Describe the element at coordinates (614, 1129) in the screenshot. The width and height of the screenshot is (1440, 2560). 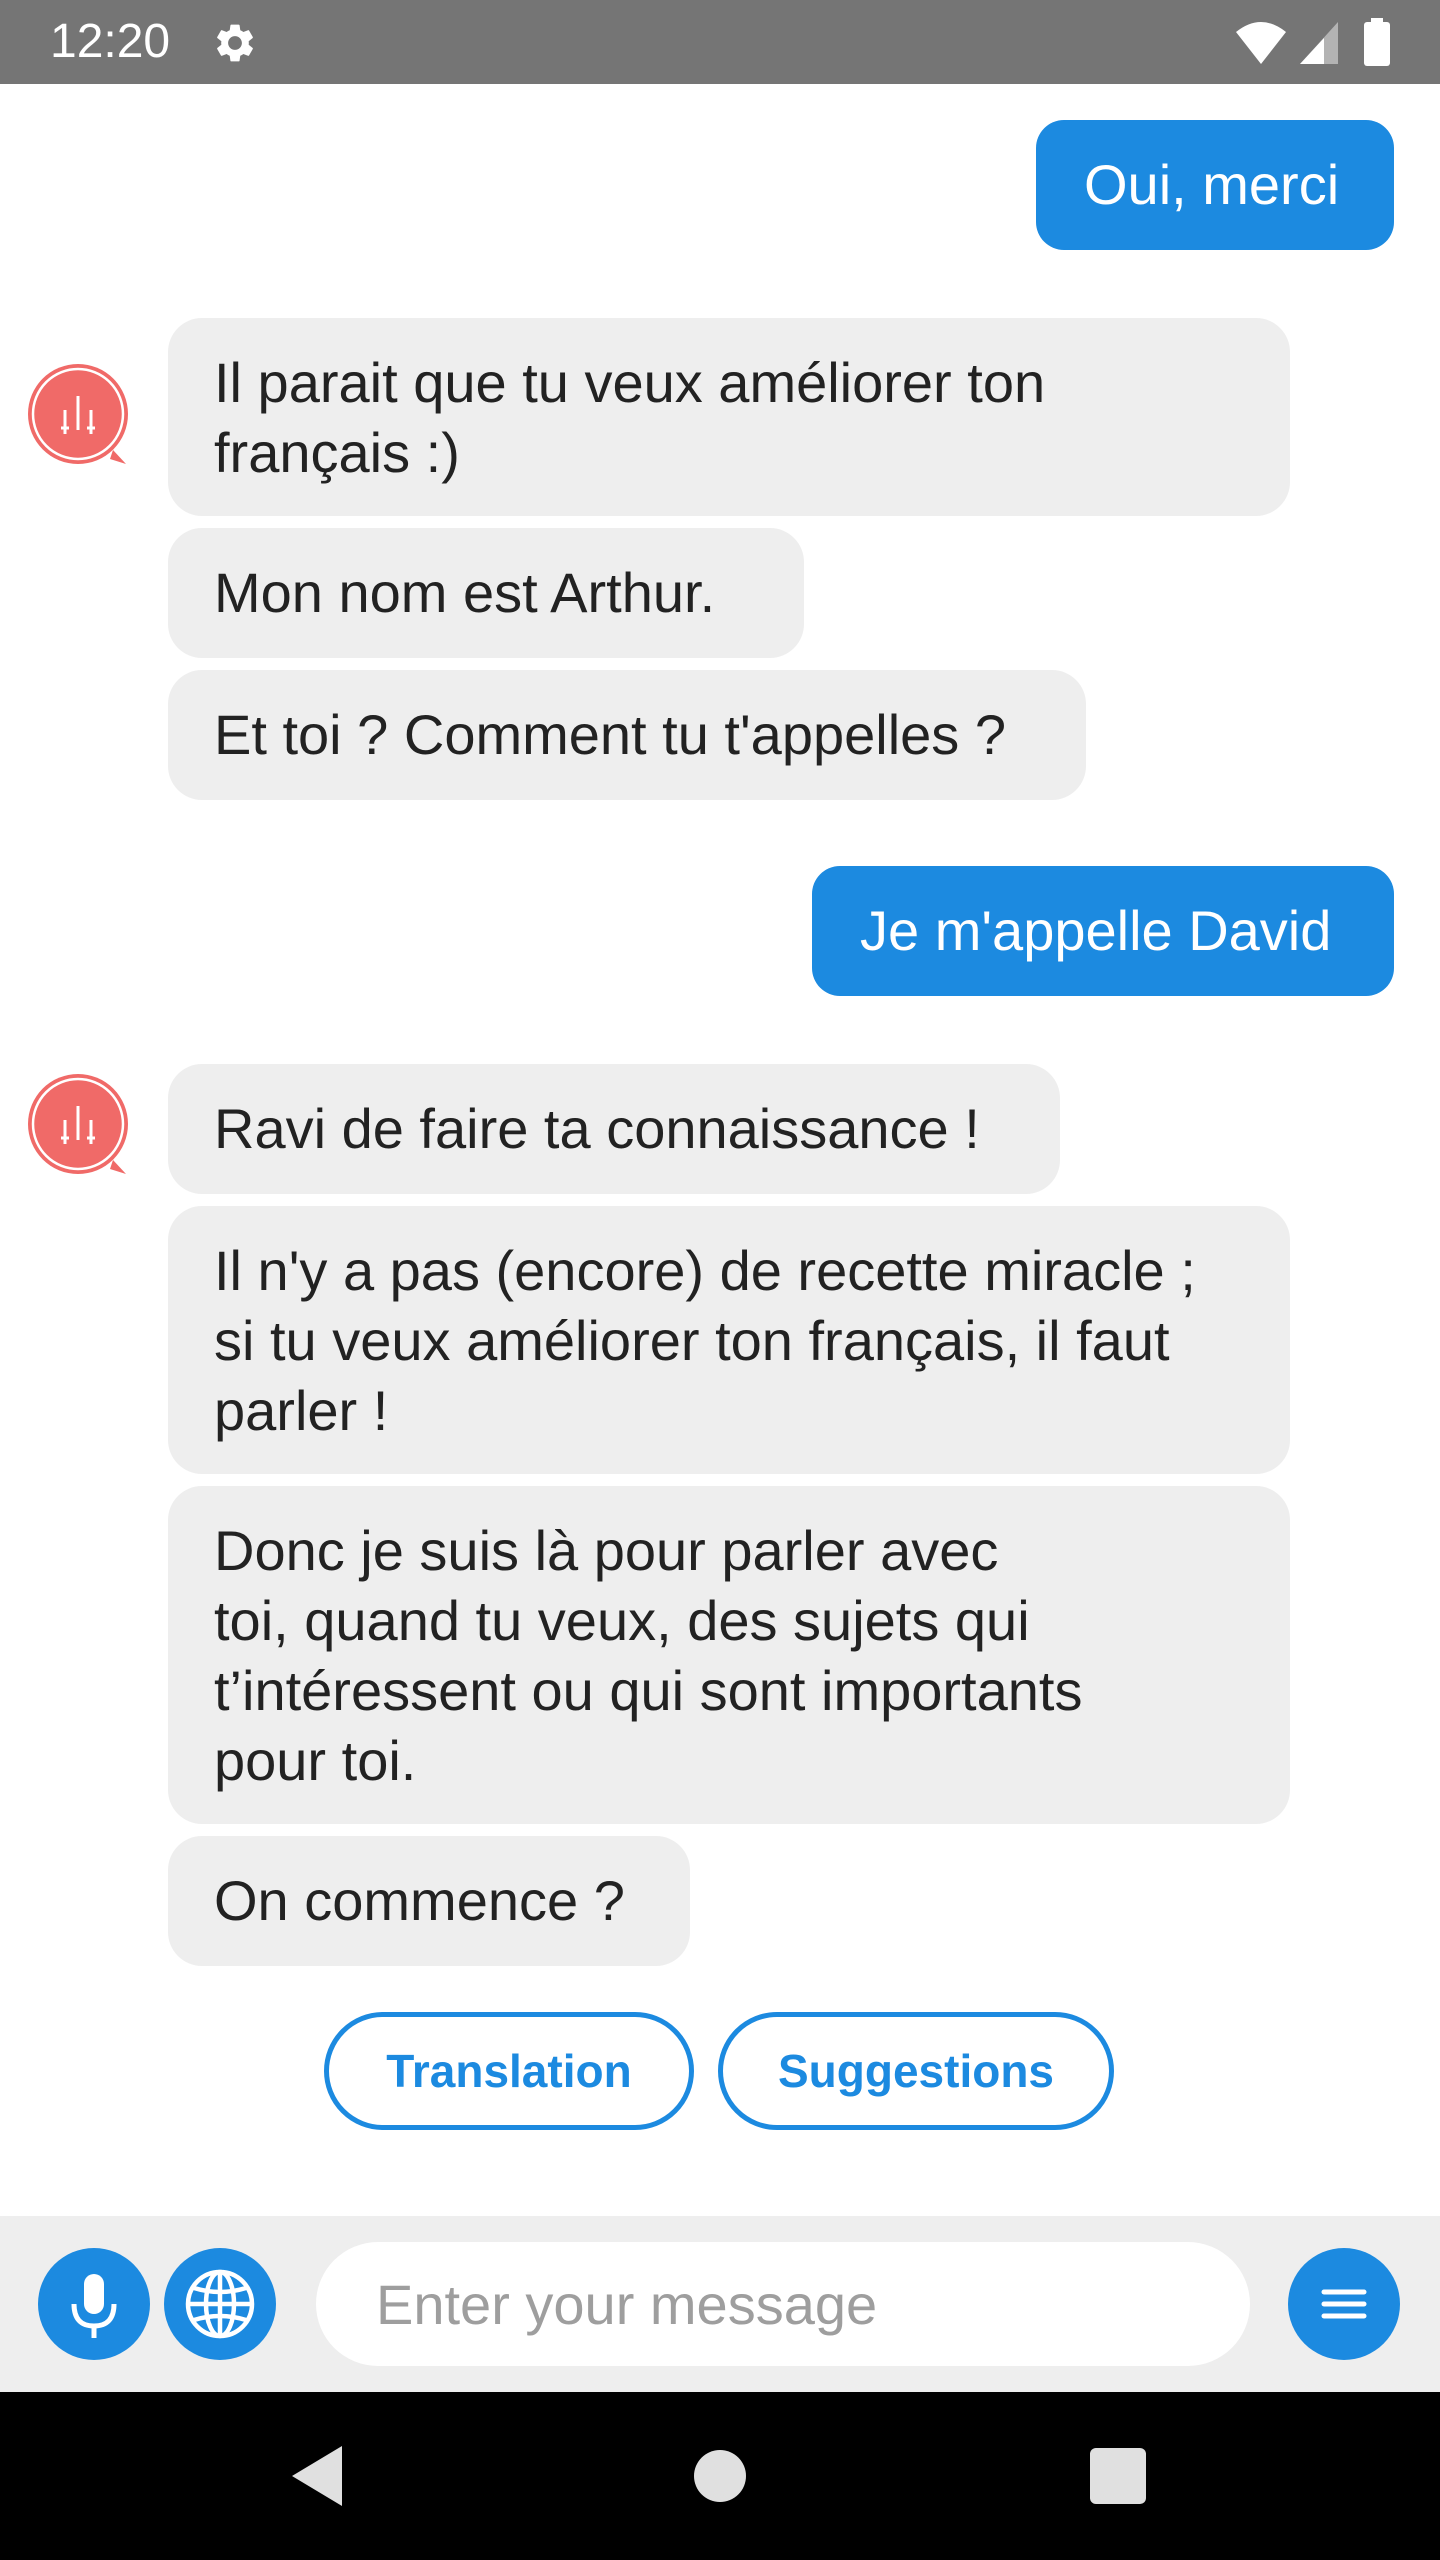
I see `bot-message: Ravi de faire ta connaissance !` at that location.